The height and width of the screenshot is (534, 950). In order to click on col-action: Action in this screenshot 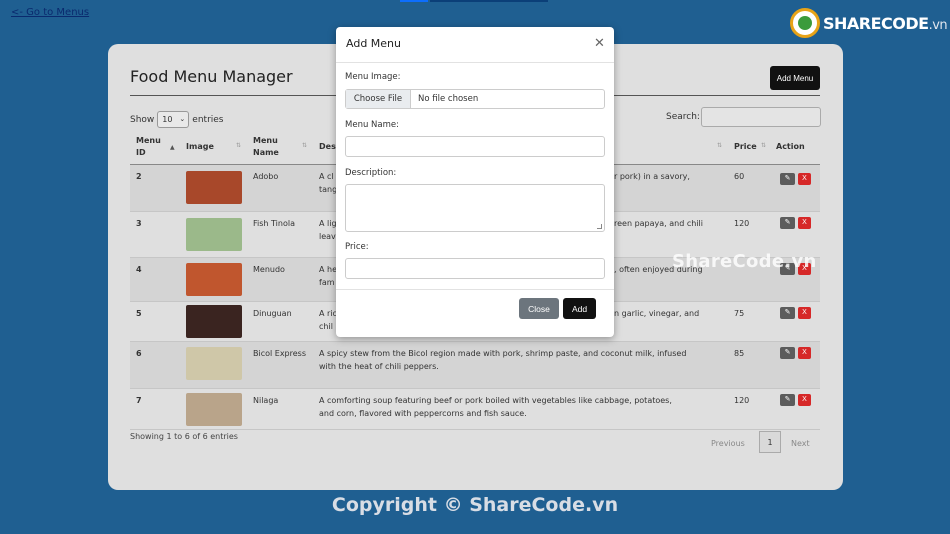, I will do `click(790, 146)`.